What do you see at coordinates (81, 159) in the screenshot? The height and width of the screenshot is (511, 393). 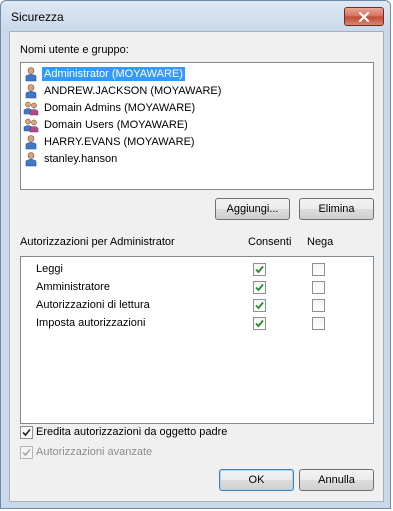 I see `user-item-label: stanley.hanson` at bounding box center [81, 159].